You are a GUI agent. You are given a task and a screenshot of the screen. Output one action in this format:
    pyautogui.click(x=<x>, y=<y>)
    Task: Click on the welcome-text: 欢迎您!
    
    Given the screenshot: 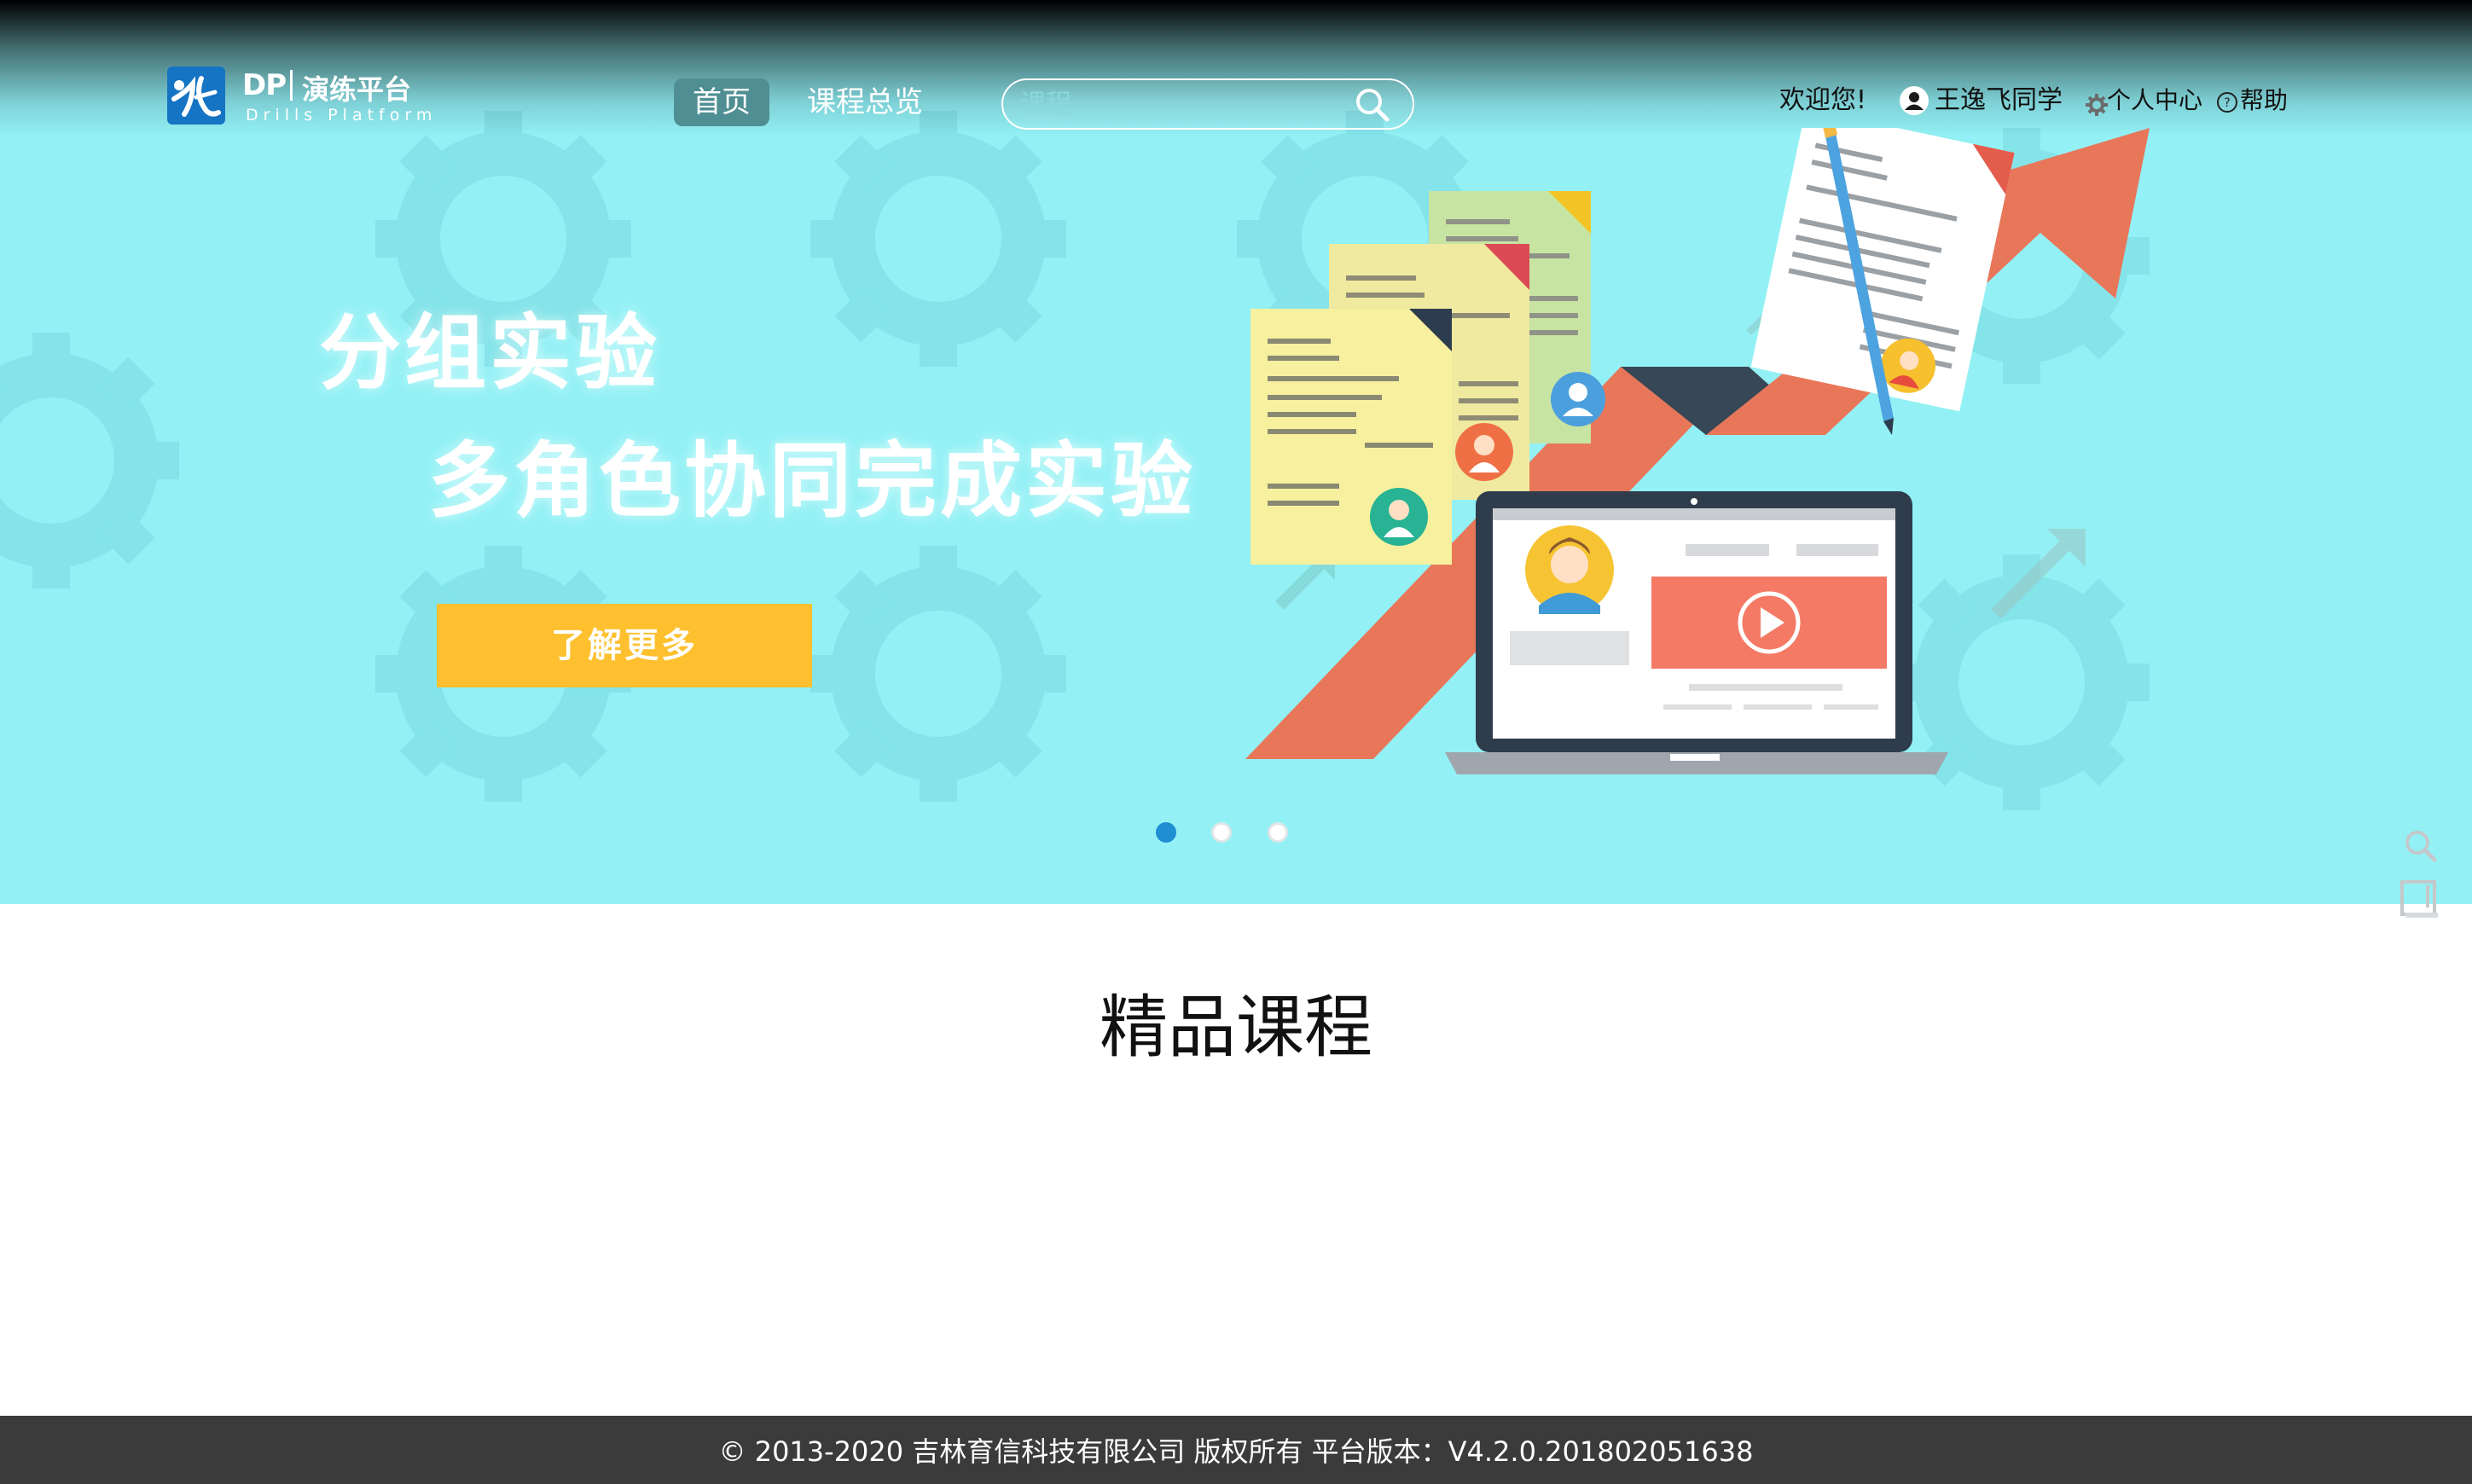 What is the action you would take?
    pyautogui.click(x=1823, y=100)
    